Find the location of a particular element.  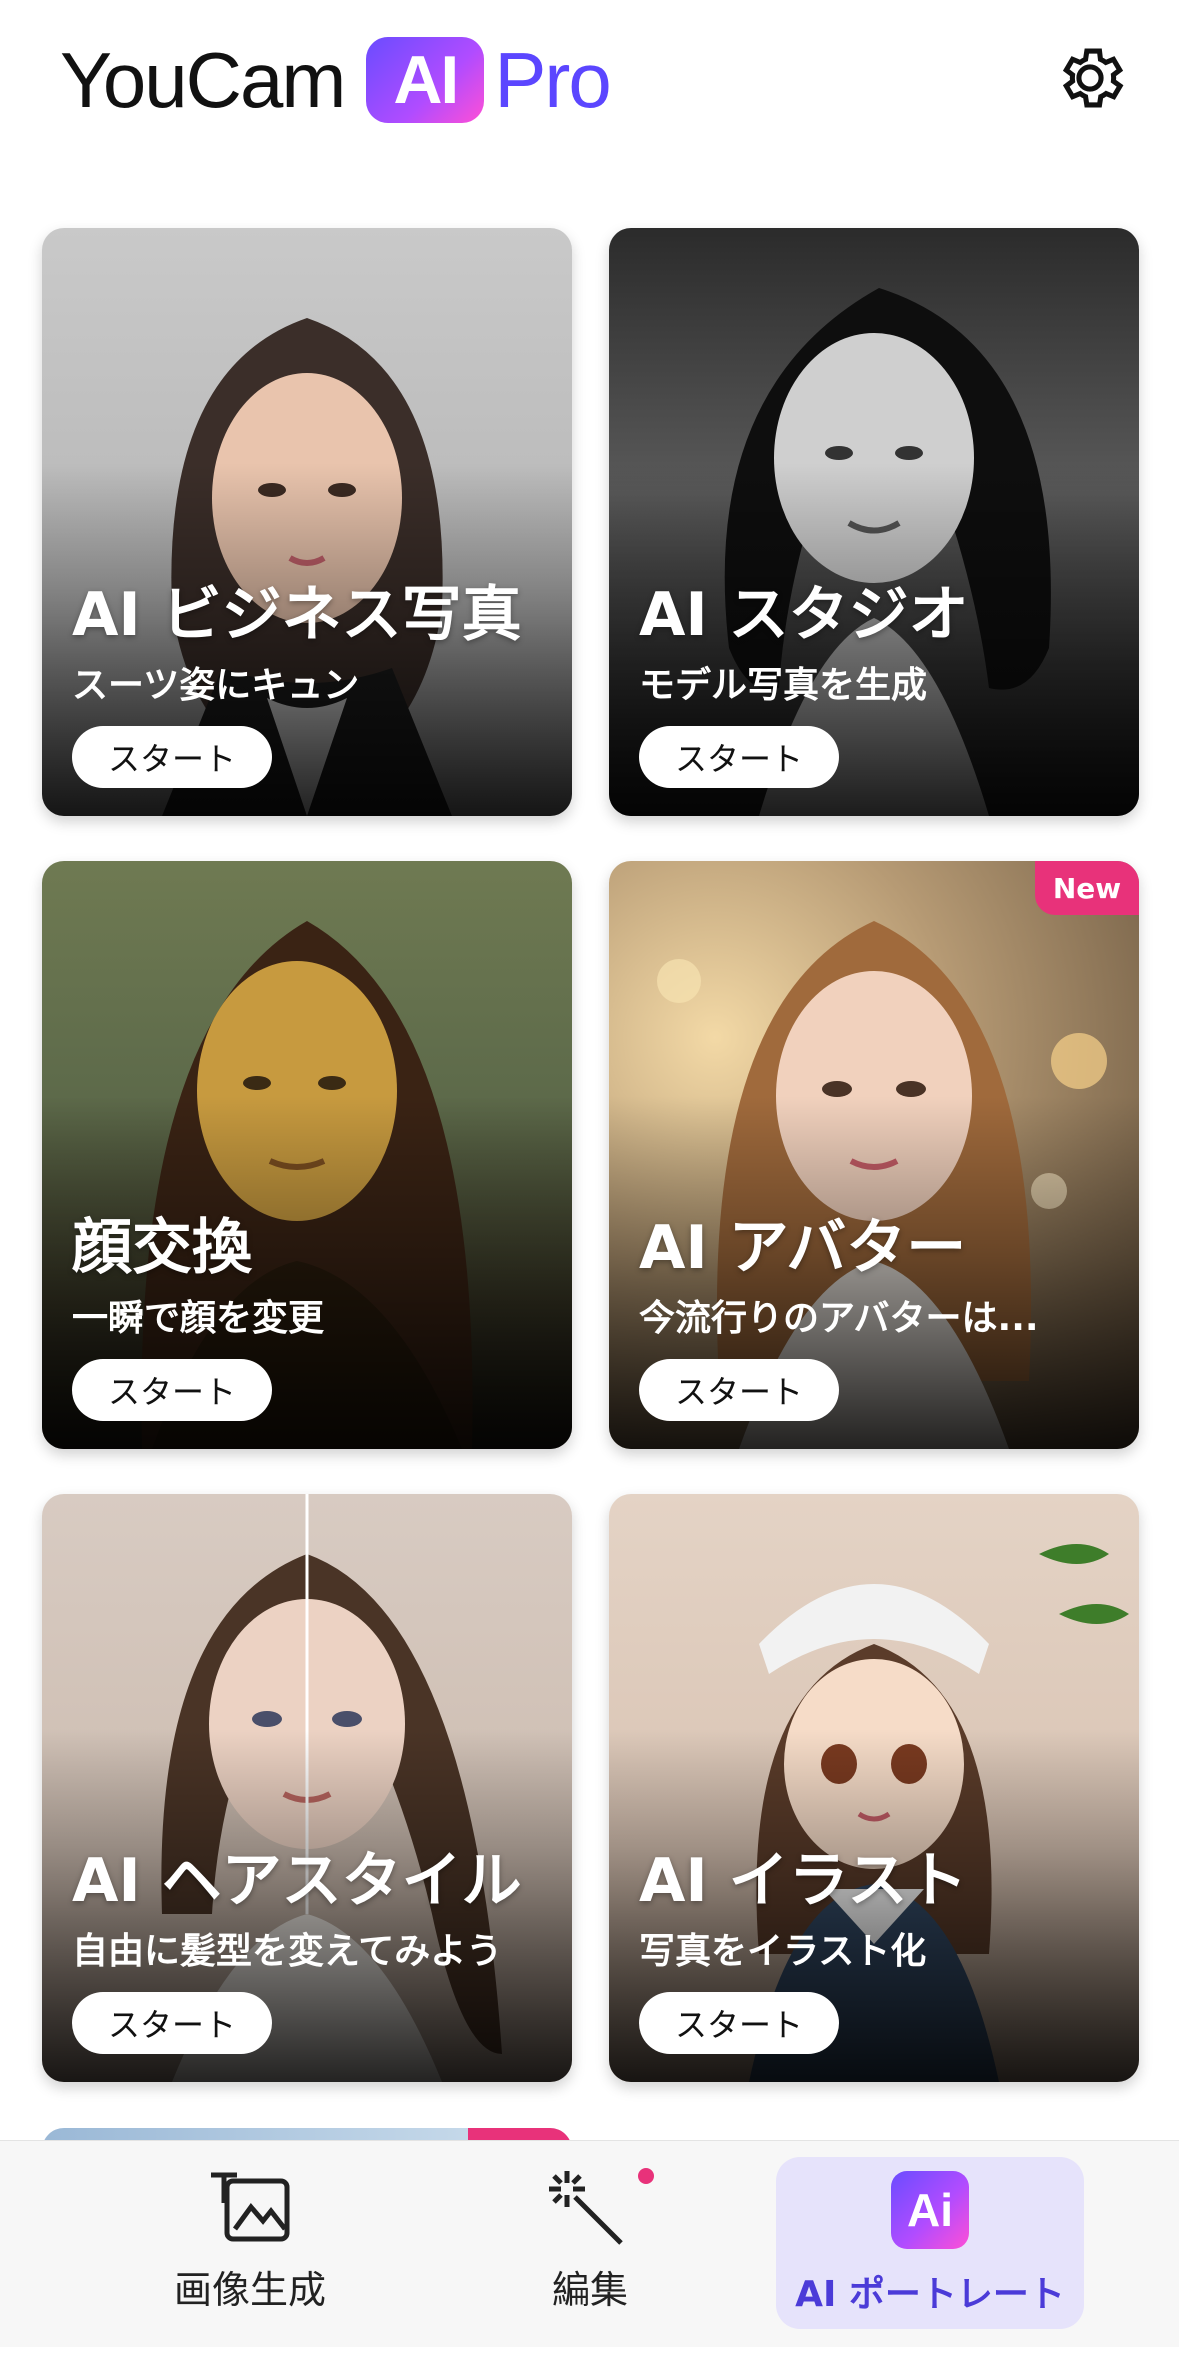

card-ai-studio: AI スタジオ モデル写真を生成 スタート is located at coordinates (874, 522).